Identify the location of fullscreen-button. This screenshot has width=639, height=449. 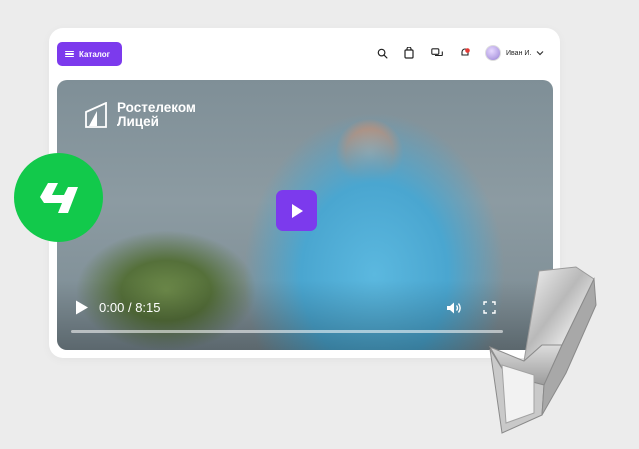
(489, 310).